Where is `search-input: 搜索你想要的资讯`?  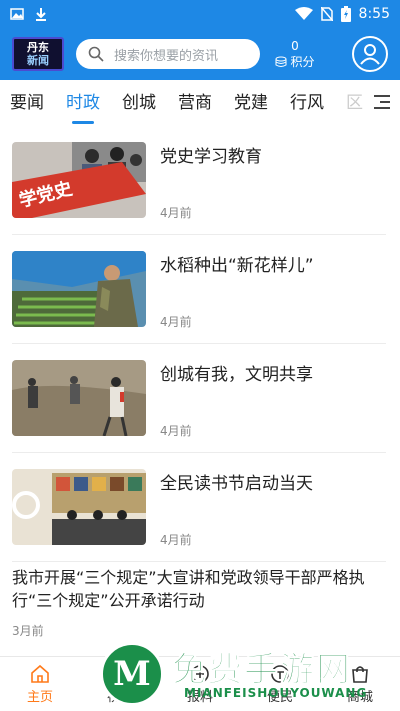 search-input: 搜索你想要的资讯 is located at coordinates (168, 54).